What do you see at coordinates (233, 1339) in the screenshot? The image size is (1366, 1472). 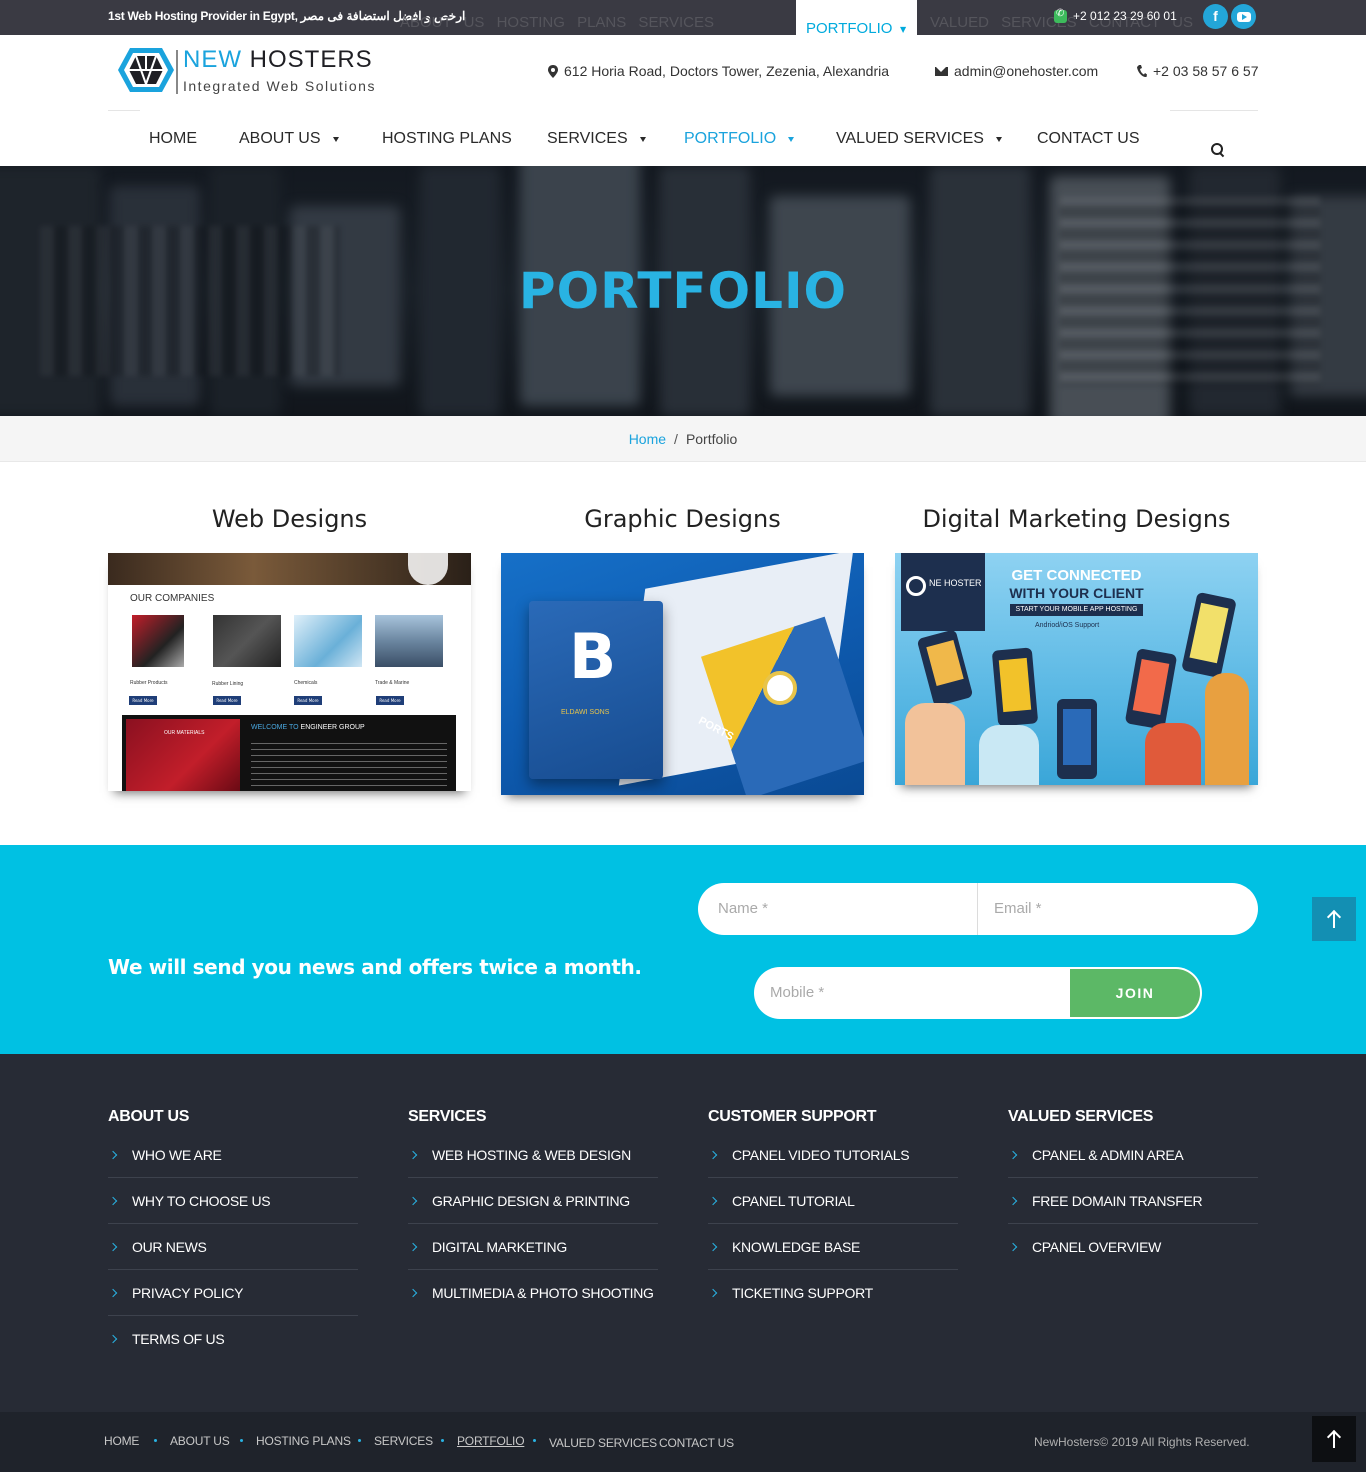 I see `footer-link: TERMS OF US` at bounding box center [233, 1339].